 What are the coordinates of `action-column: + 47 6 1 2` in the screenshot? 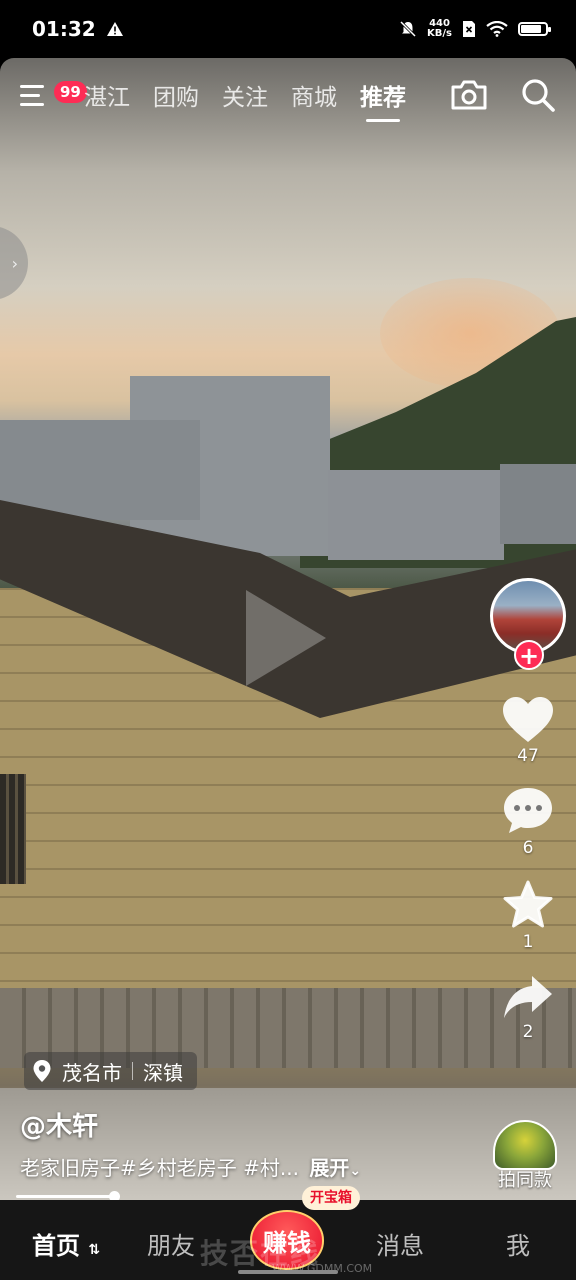 It's located at (528, 810).